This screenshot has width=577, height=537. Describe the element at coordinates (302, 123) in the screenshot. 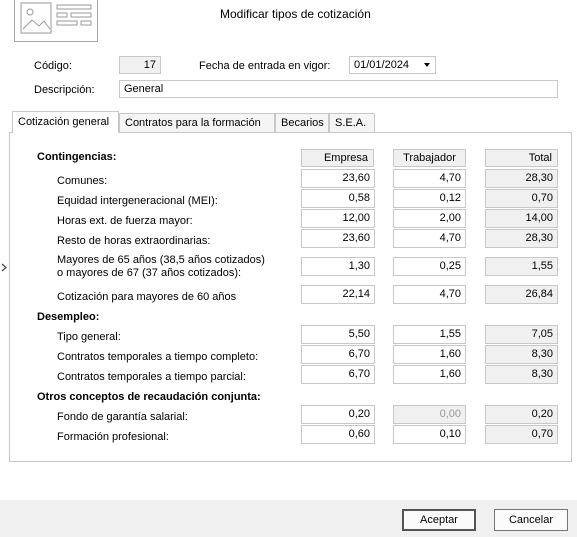

I see `tab-becarios: Becarios` at that location.